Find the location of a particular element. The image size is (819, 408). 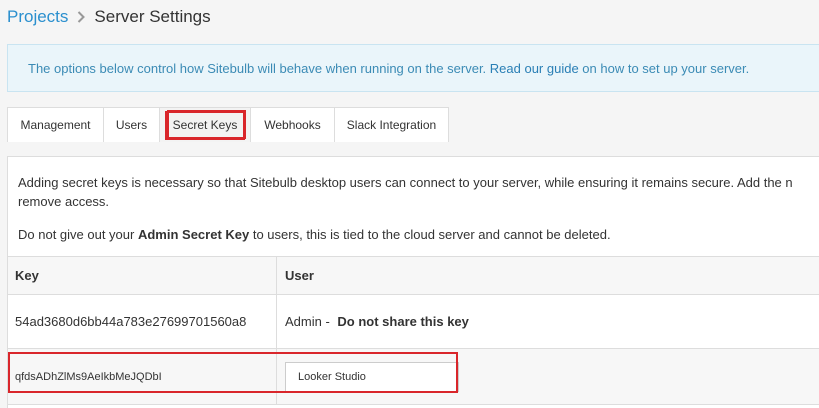

tab-label: Users is located at coordinates (131, 125).